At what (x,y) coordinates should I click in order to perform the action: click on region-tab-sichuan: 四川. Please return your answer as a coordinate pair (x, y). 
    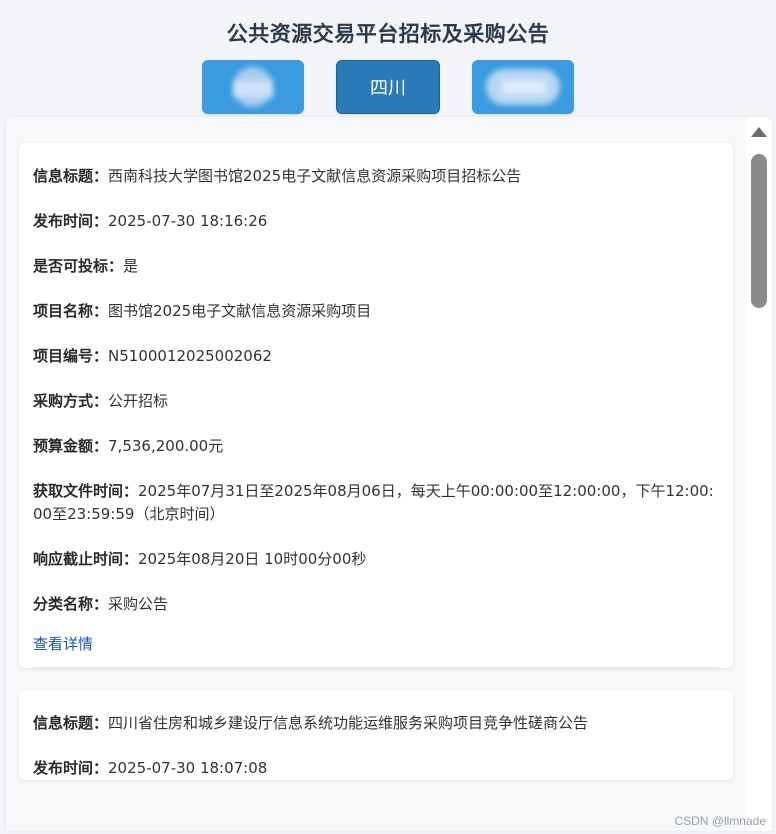
    Looking at the image, I should click on (388, 87).